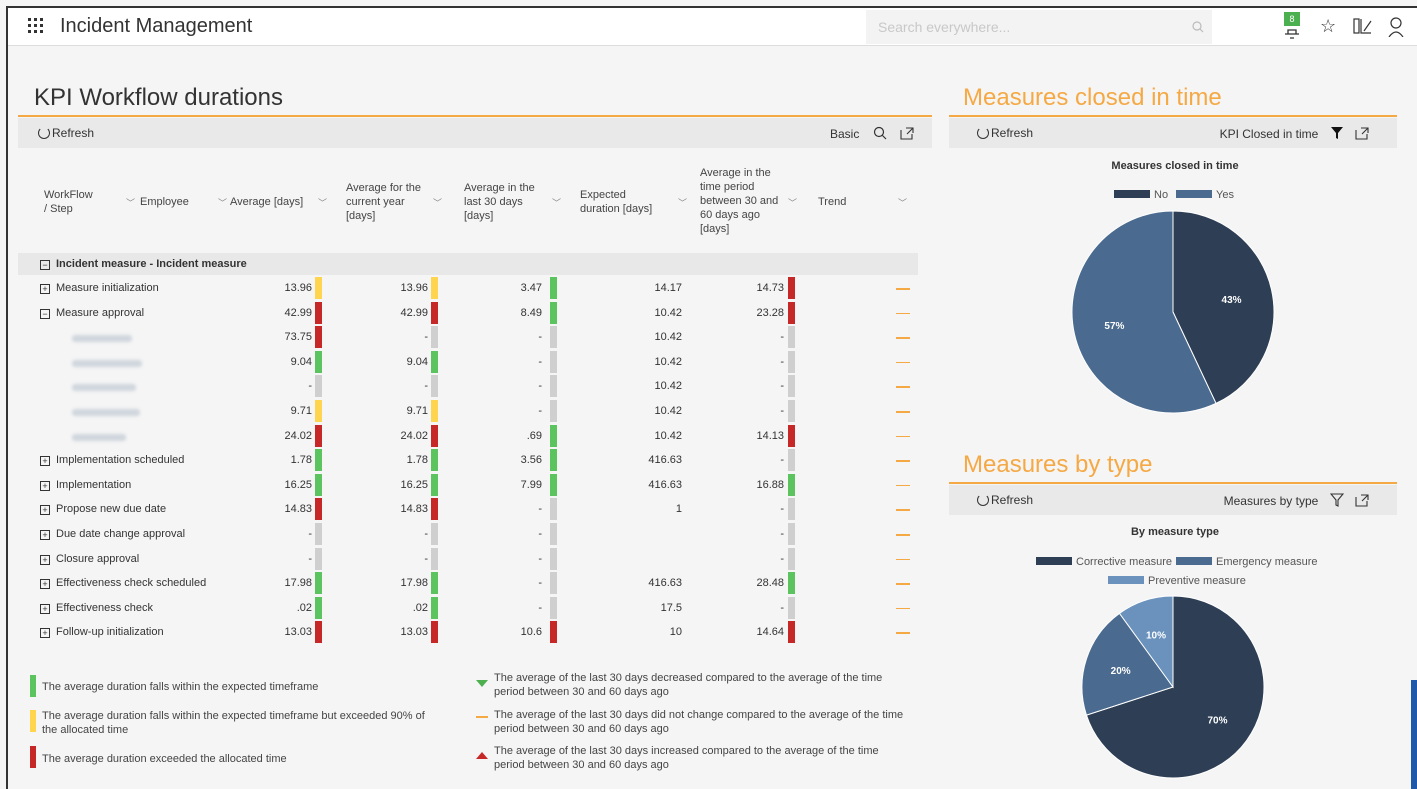 This screenshot has height=789, width=1417. What do you see at coordinates (301, 411) in the screenshot?
I see `average-value: 9.71` at bounding box center [301, 411].